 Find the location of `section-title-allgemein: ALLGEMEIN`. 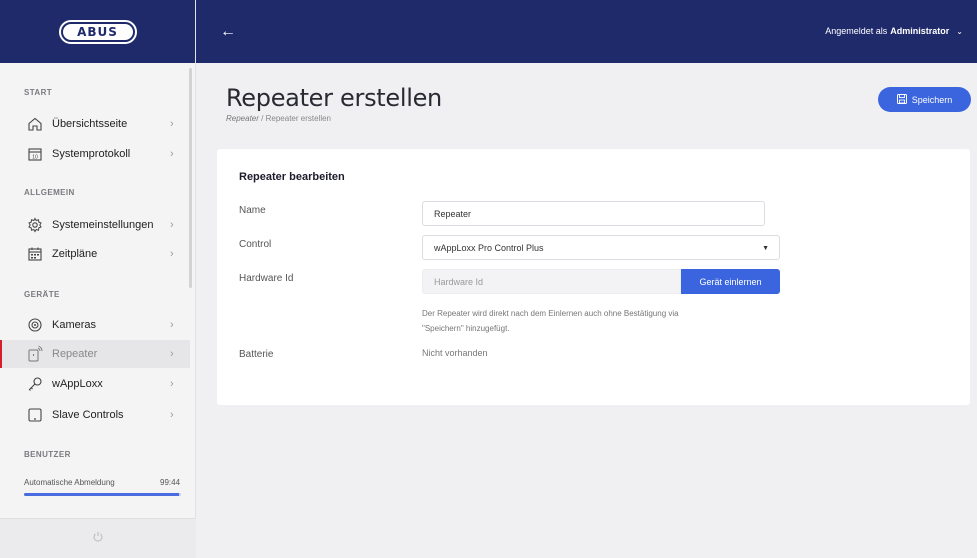

section-title-allgemein: ALLGEMEIN is located at coordinates (49, 192).